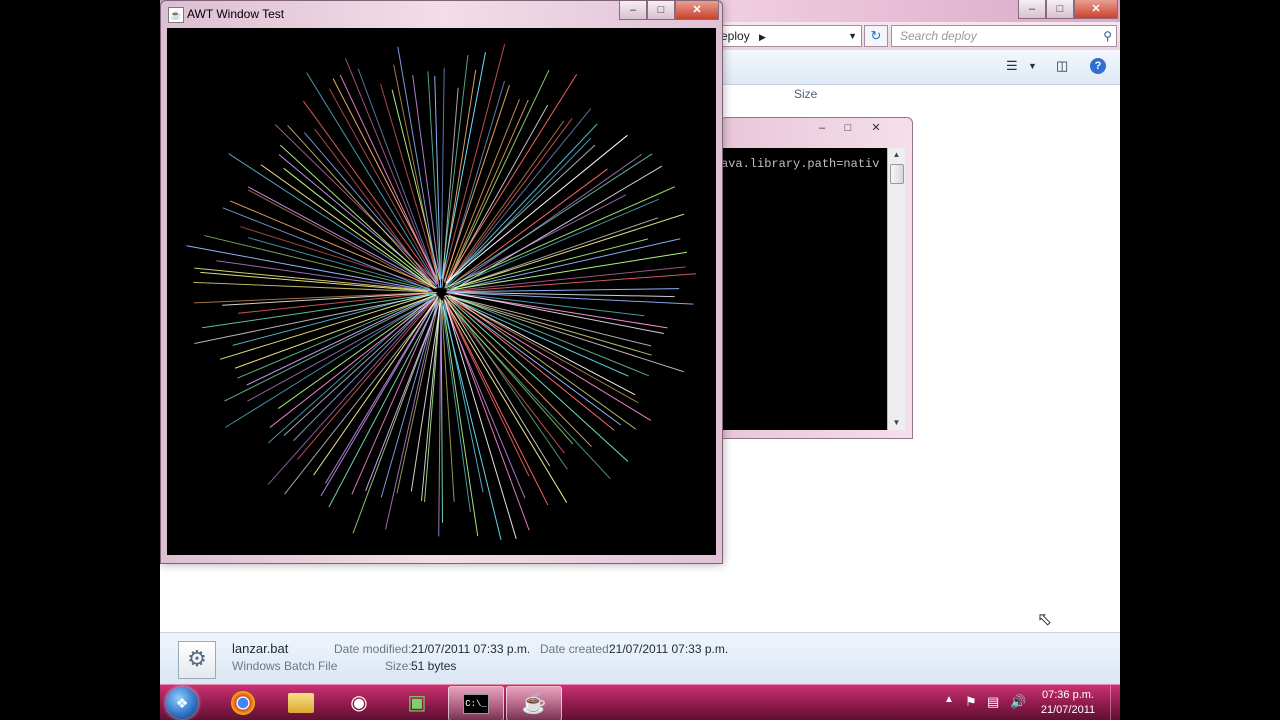 This screenshot has height=720, width=1280. Describe the element at coordinates (791, 36) in the screenshot. I see `address-bar: eploy ▶ ▼` at that location.